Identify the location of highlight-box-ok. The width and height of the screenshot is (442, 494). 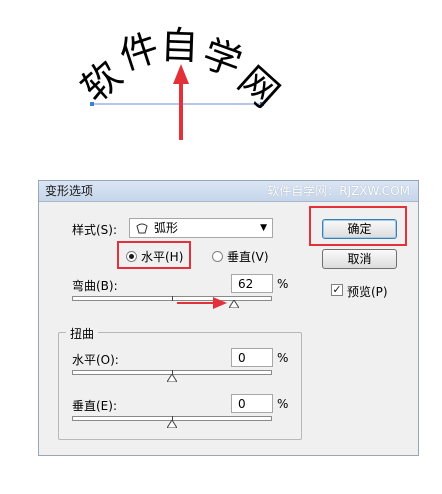
(358, 226).